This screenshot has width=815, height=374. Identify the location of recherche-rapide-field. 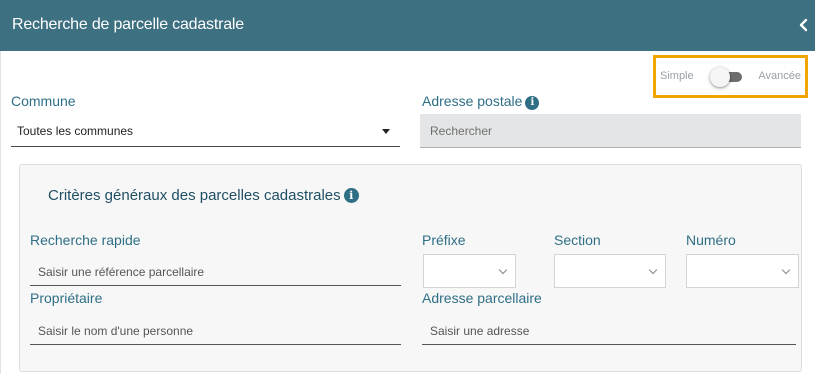
(215, 272).